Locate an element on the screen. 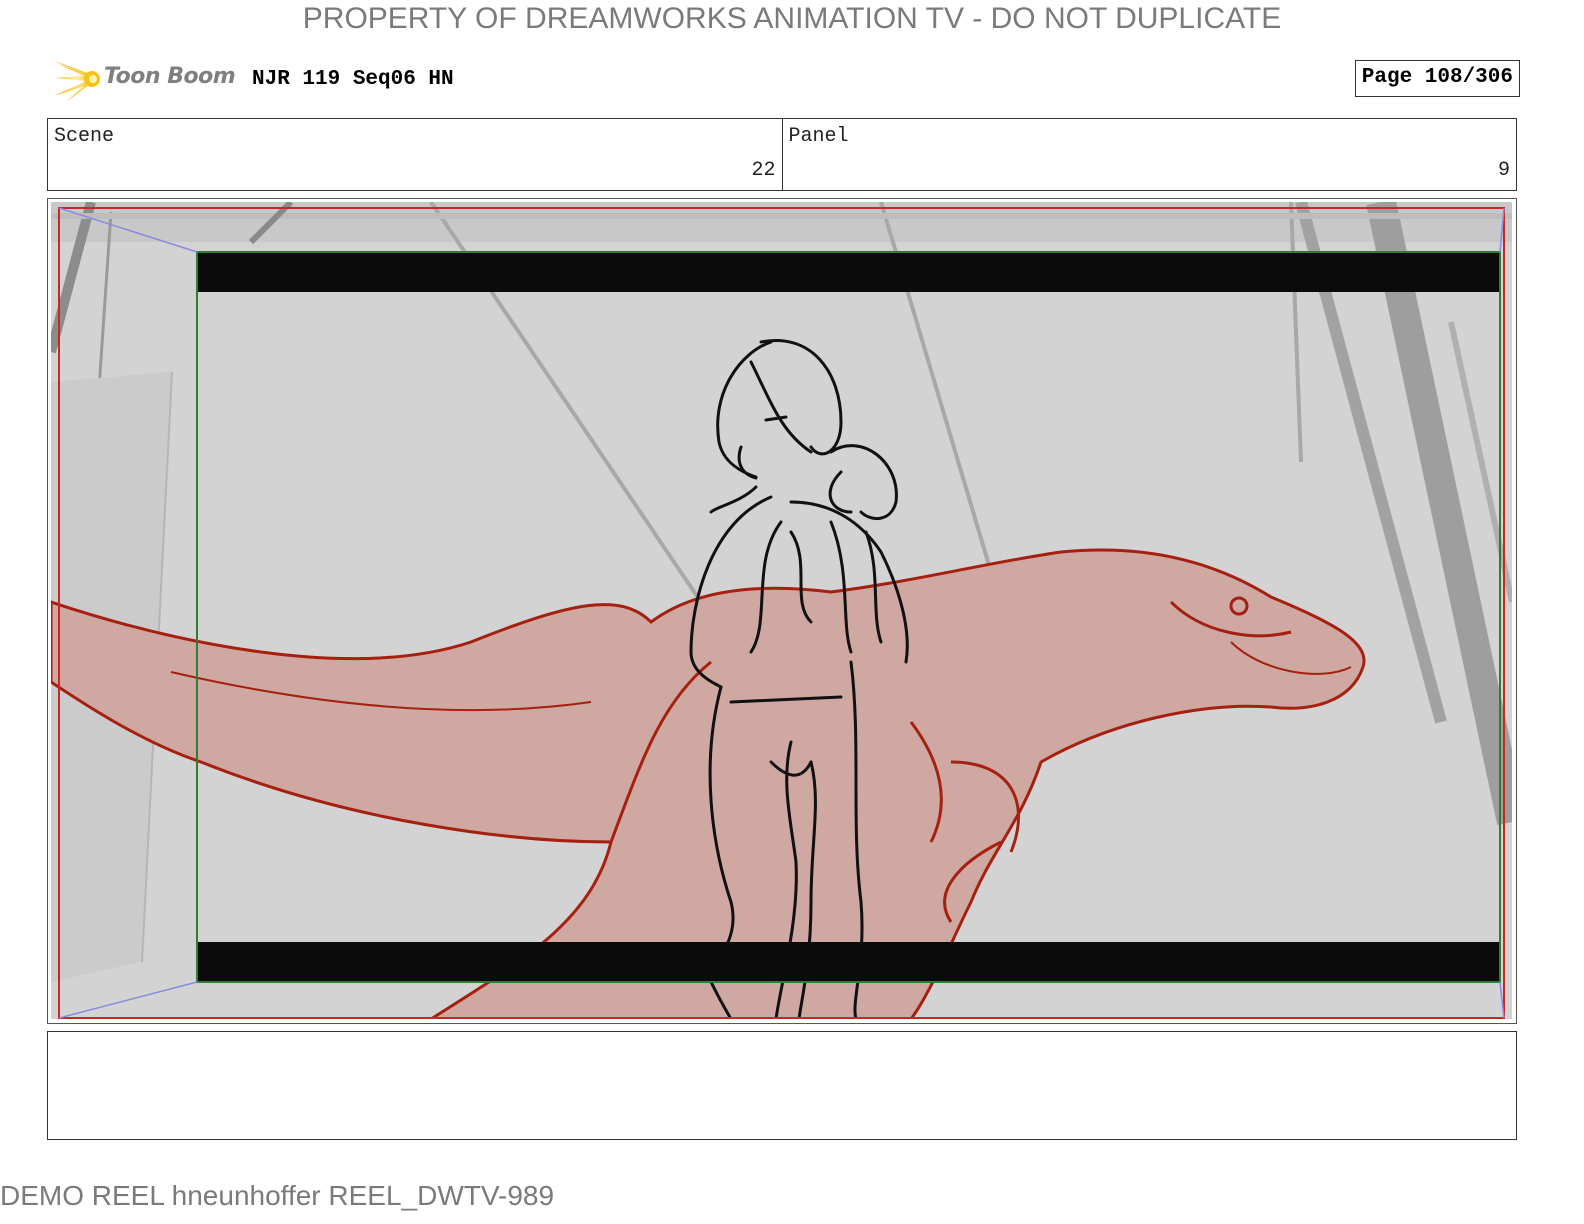 This screenshot has height=1224, width=1584. starburst-icon is located at coordinates (76, 81).